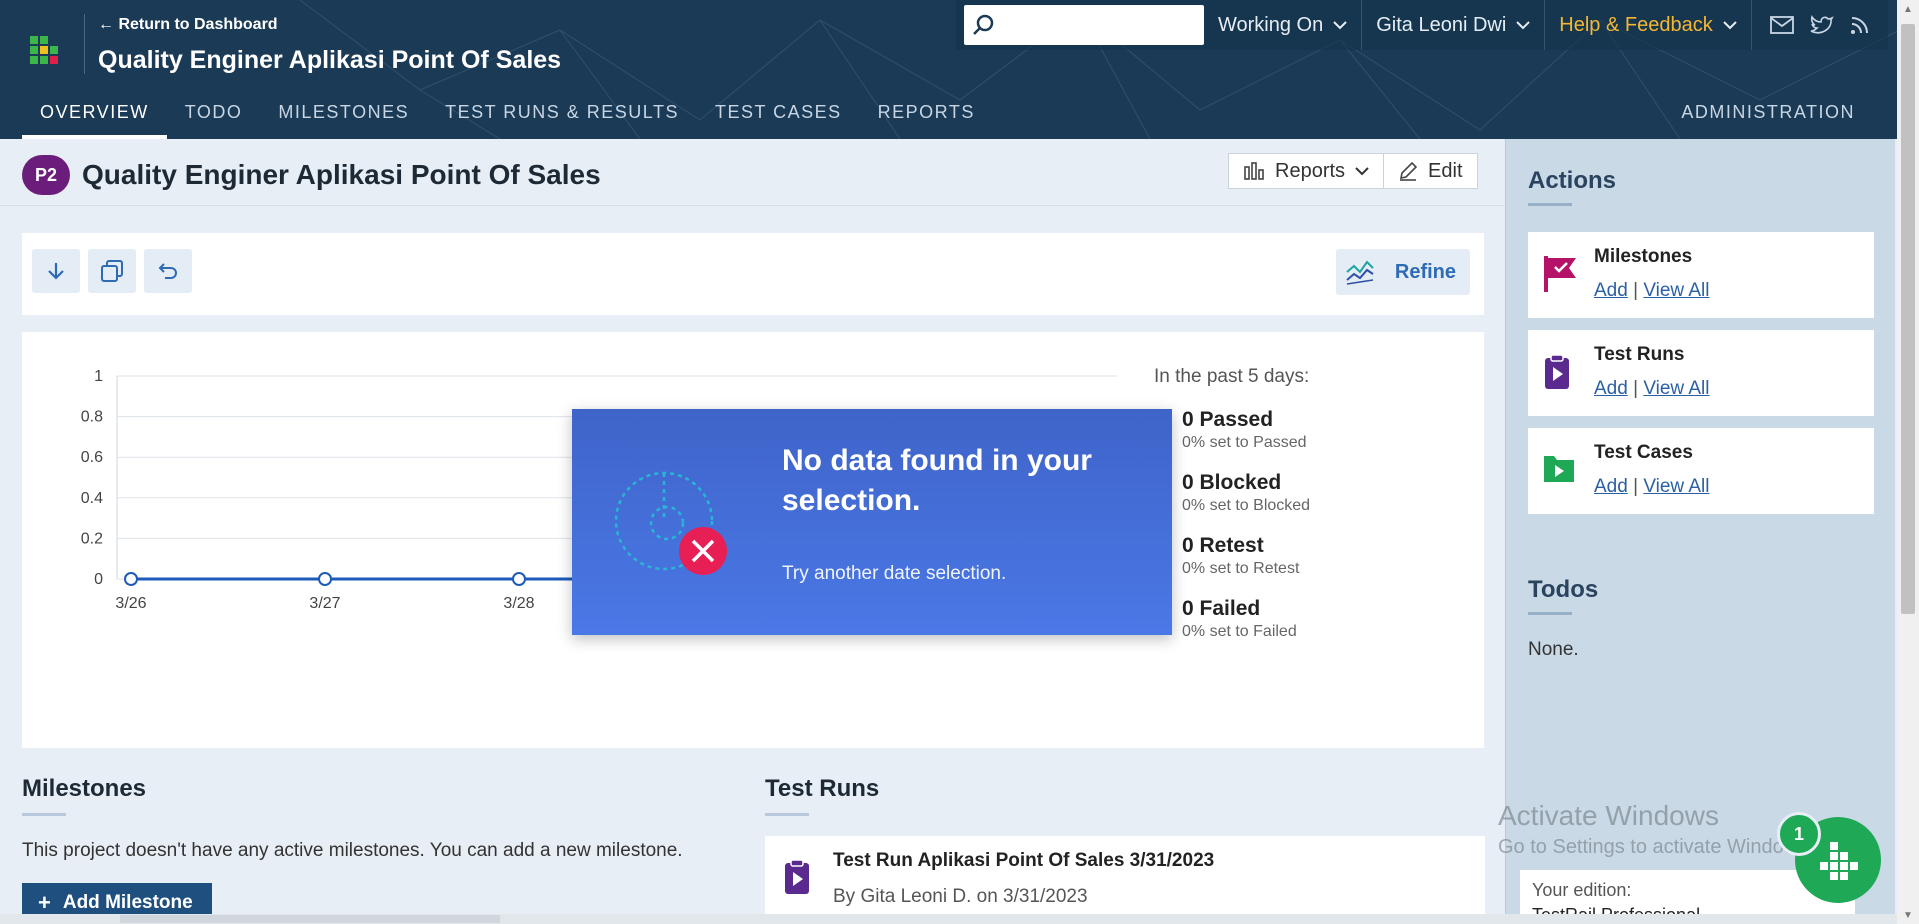 Image resolution: width=1919 pixels, height=924 pixels. I want to click on tab-todo: TODO, so click(214, 117).